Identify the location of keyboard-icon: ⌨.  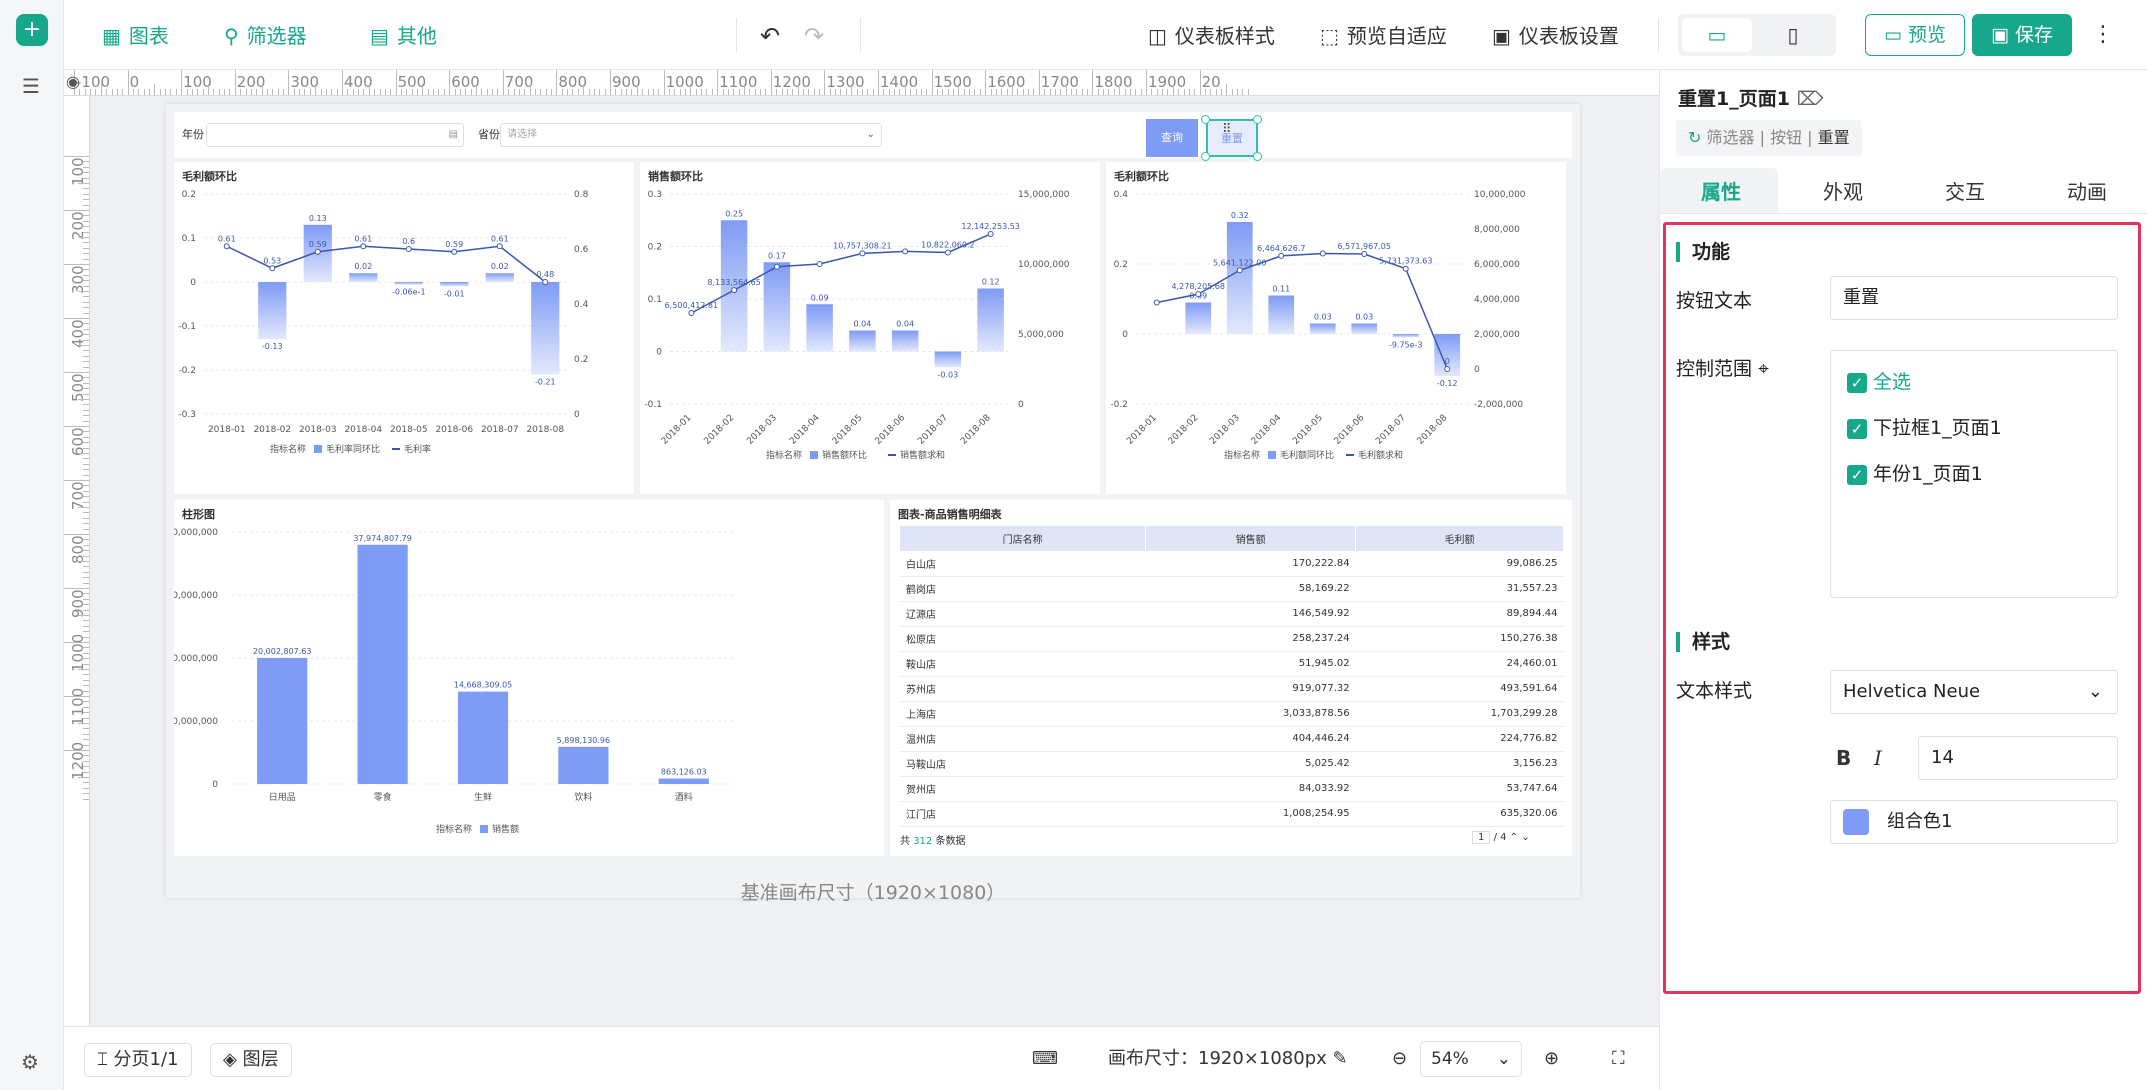
(1045, 1060).